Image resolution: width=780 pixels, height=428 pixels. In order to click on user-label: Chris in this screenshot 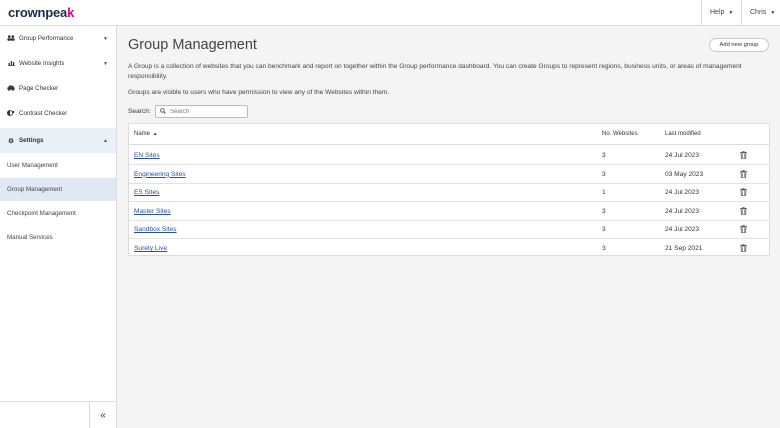, I will do `click(758, 12)`.